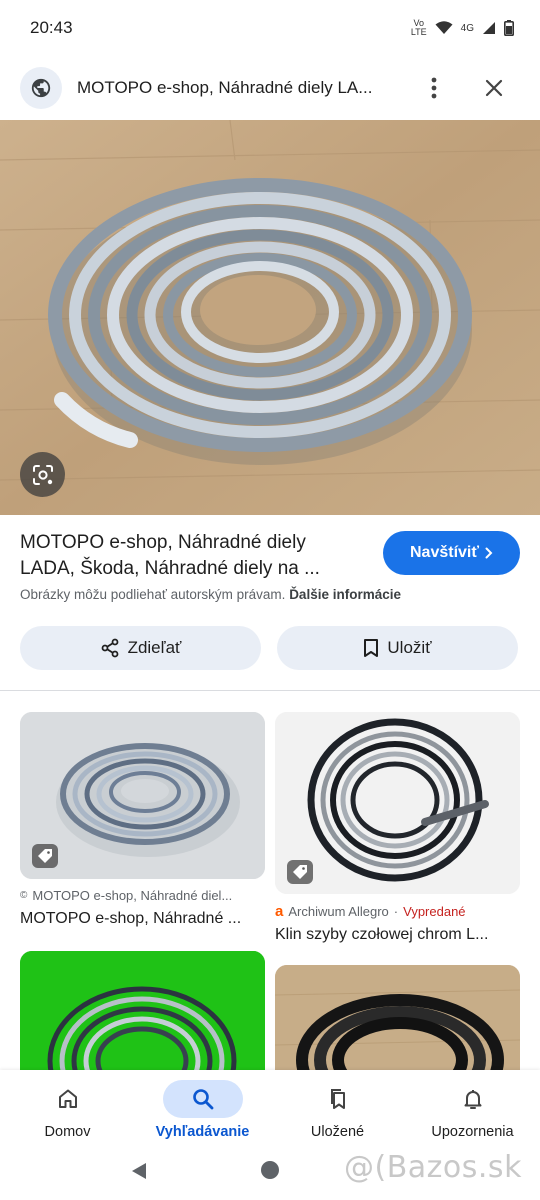  I want to click on save-button: Uložiť, so click(397, 648).